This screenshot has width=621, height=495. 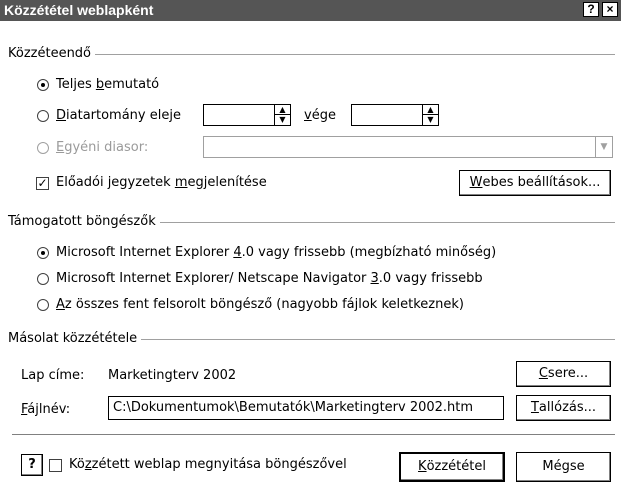 What do you see at coordinates (610, 9) in the screenshot?
I see `close-button: ×` at bounding box center [610, 9].